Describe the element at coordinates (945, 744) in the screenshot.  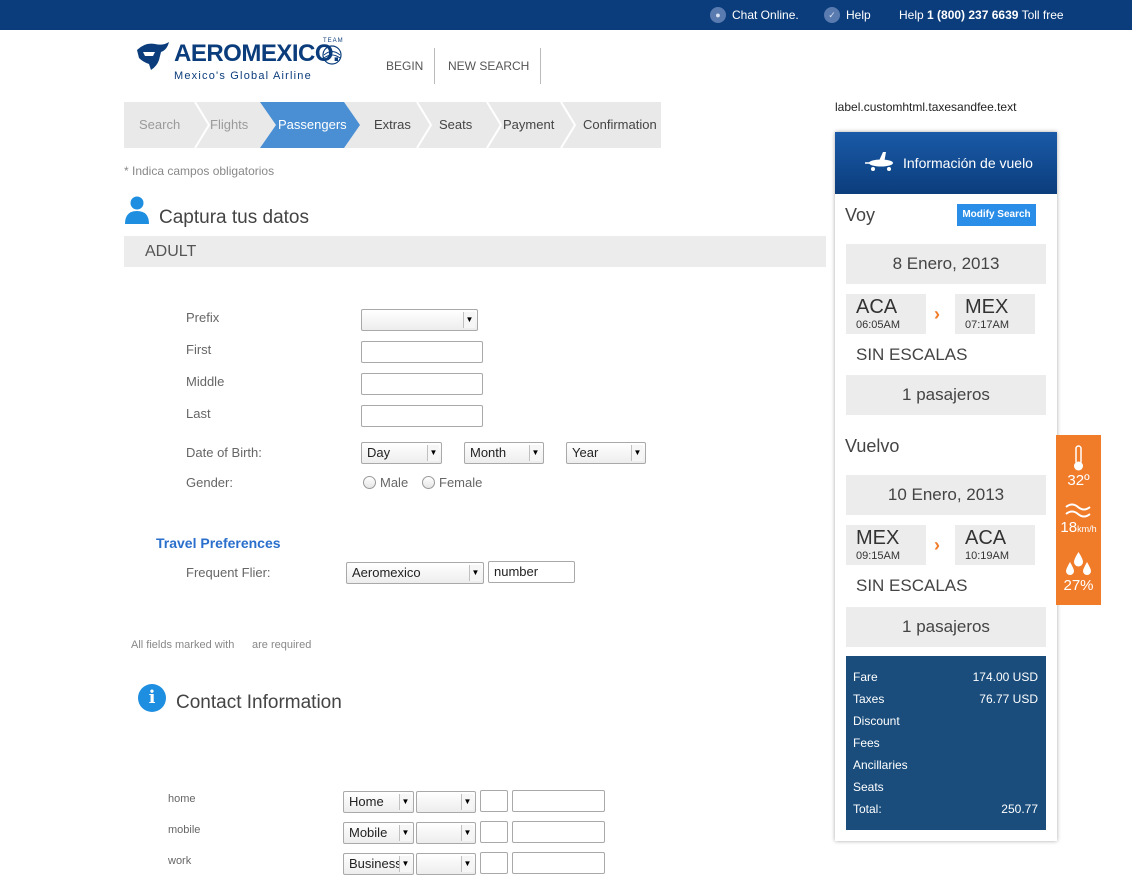
I see `fare-row: Fees` at that location.